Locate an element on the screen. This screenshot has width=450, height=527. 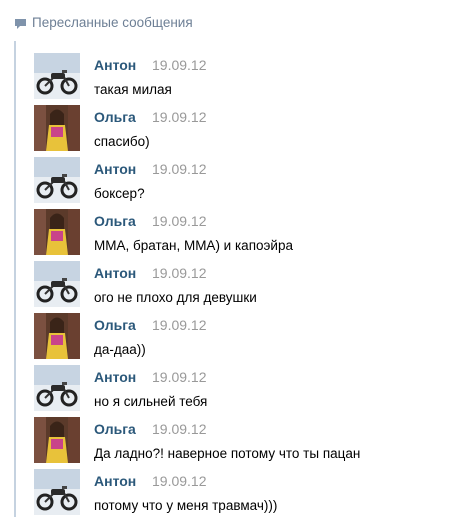
message-item: Антон 19.09.12 такая милая is located at coordinates (234, 76).